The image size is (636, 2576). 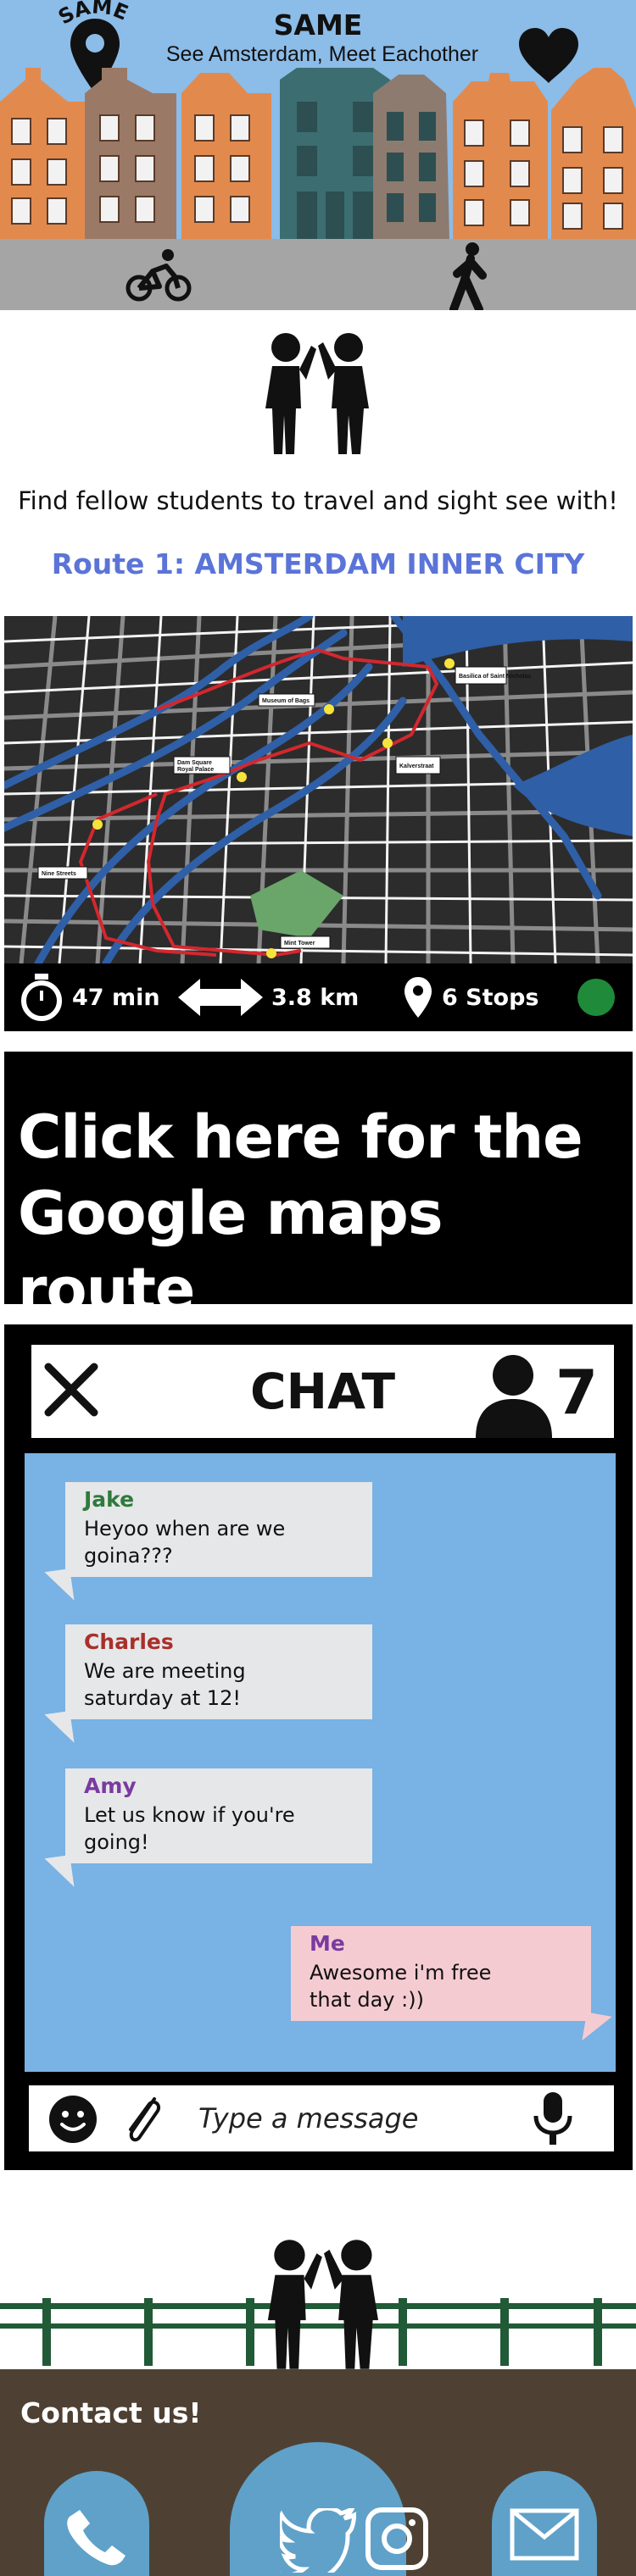 I want to click on mail-icon, so click(x=544, y=2534).